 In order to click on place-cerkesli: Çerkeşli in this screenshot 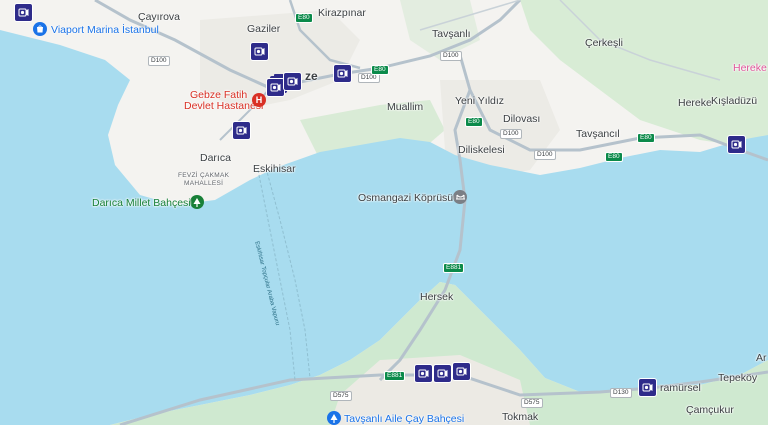, I will do `click(604, 43)`.